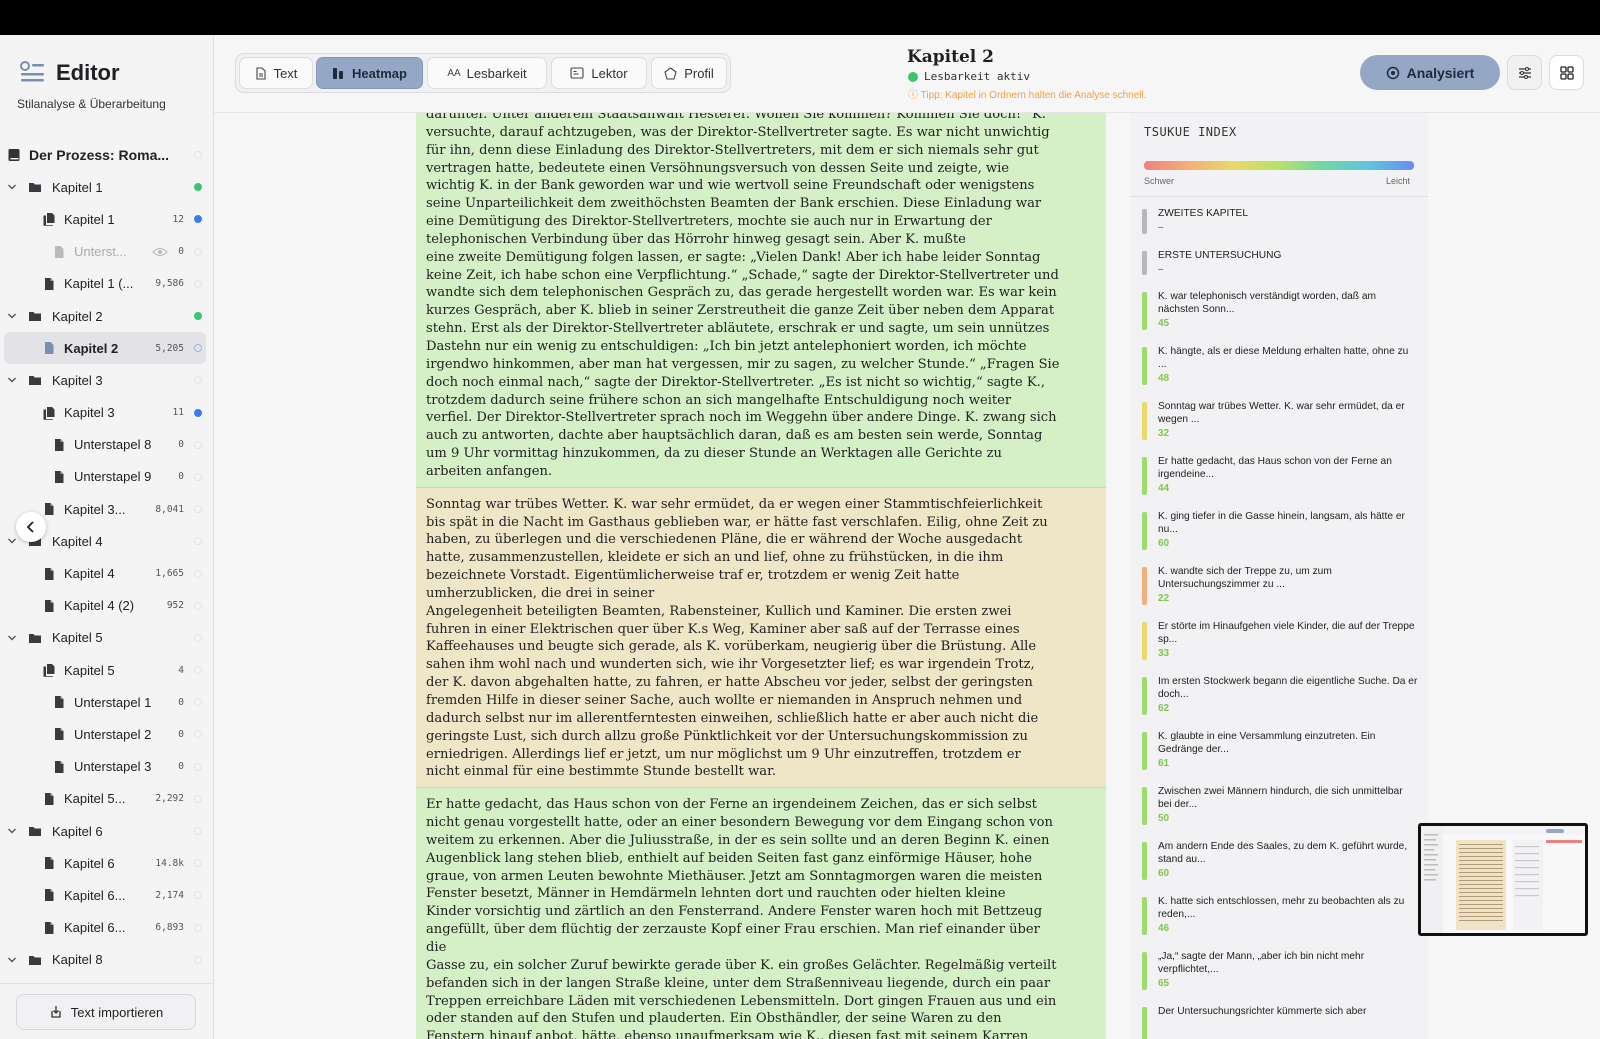 This screenshot has height=1039, width=1600. Describe the element at coordinates (107, 477) in the screenshot. I see `tree-item: Unterstapel 9 0` at that location.